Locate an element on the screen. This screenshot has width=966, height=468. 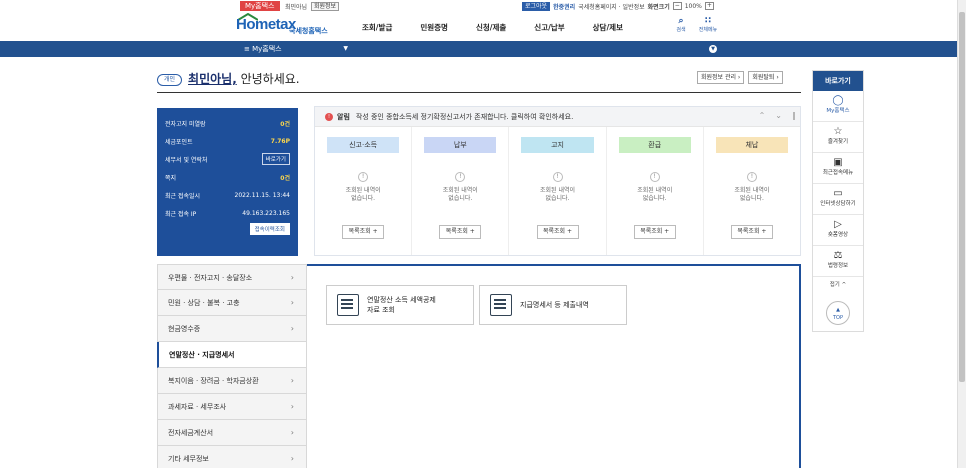
scroll-top-button: ▲ TOP is located at coordinates (838, 313).